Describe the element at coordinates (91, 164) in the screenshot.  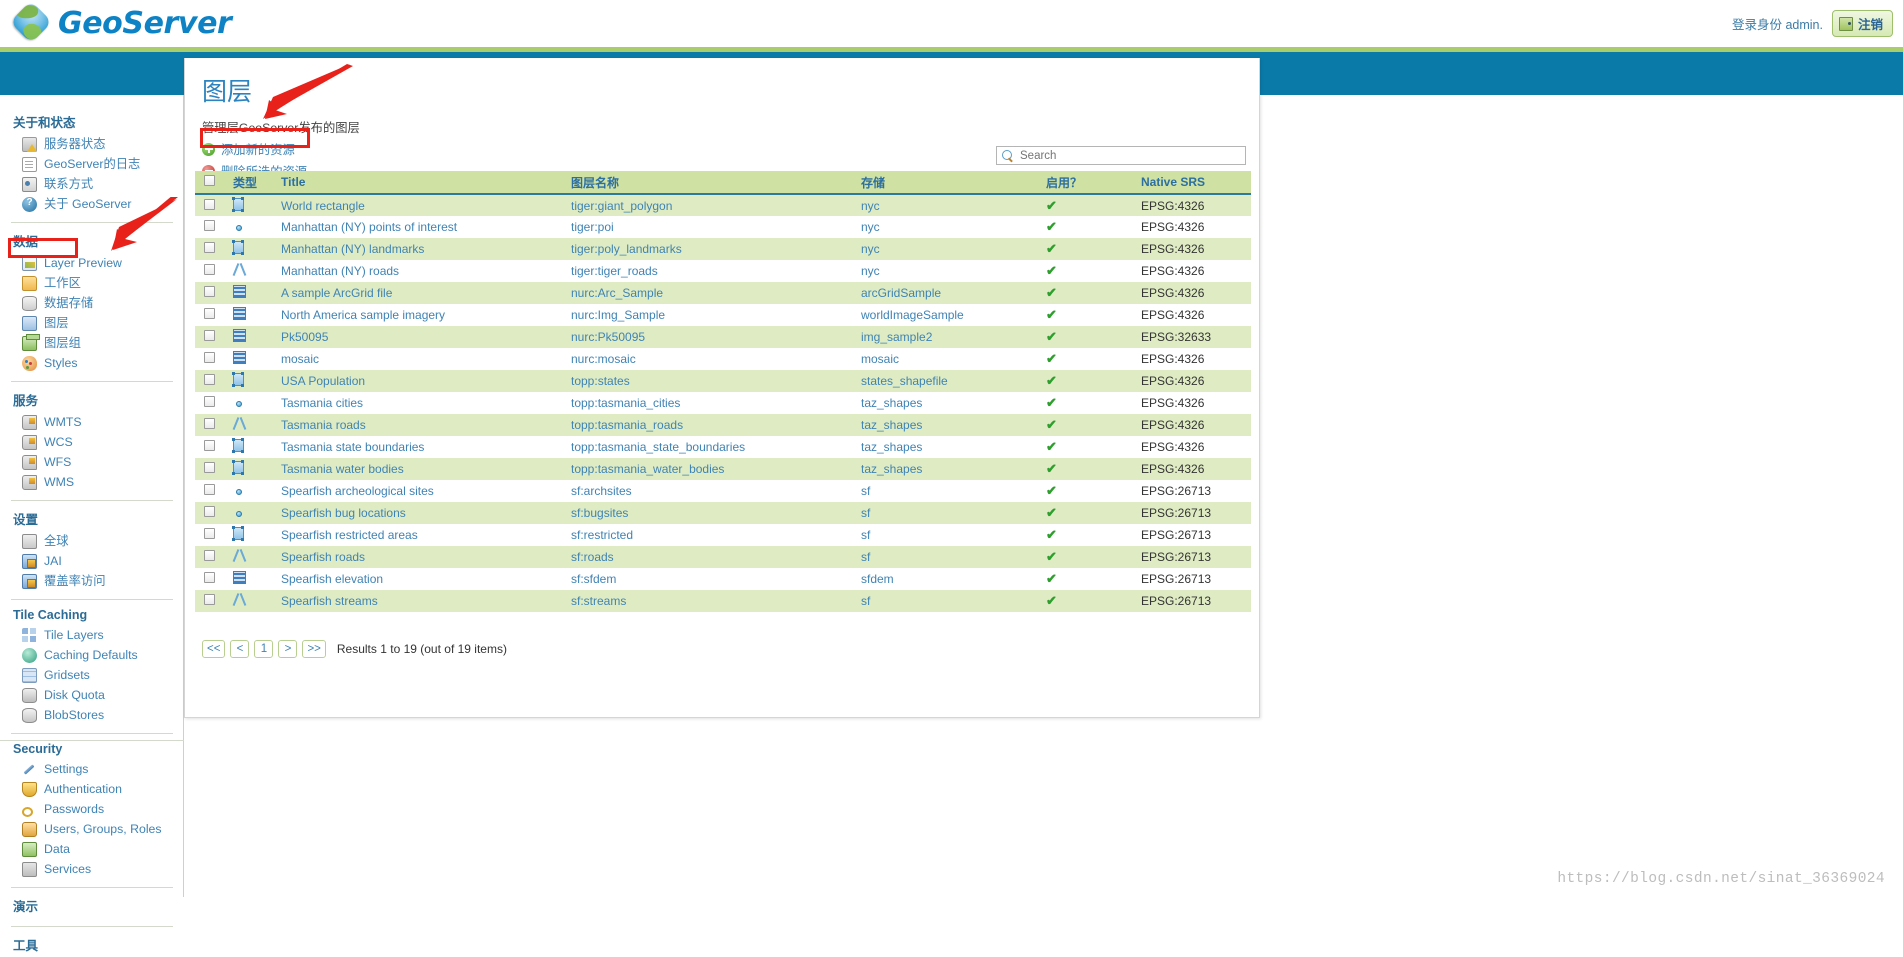
I see `sidebar-item-geoserver: GeoServer的日志` at that location.